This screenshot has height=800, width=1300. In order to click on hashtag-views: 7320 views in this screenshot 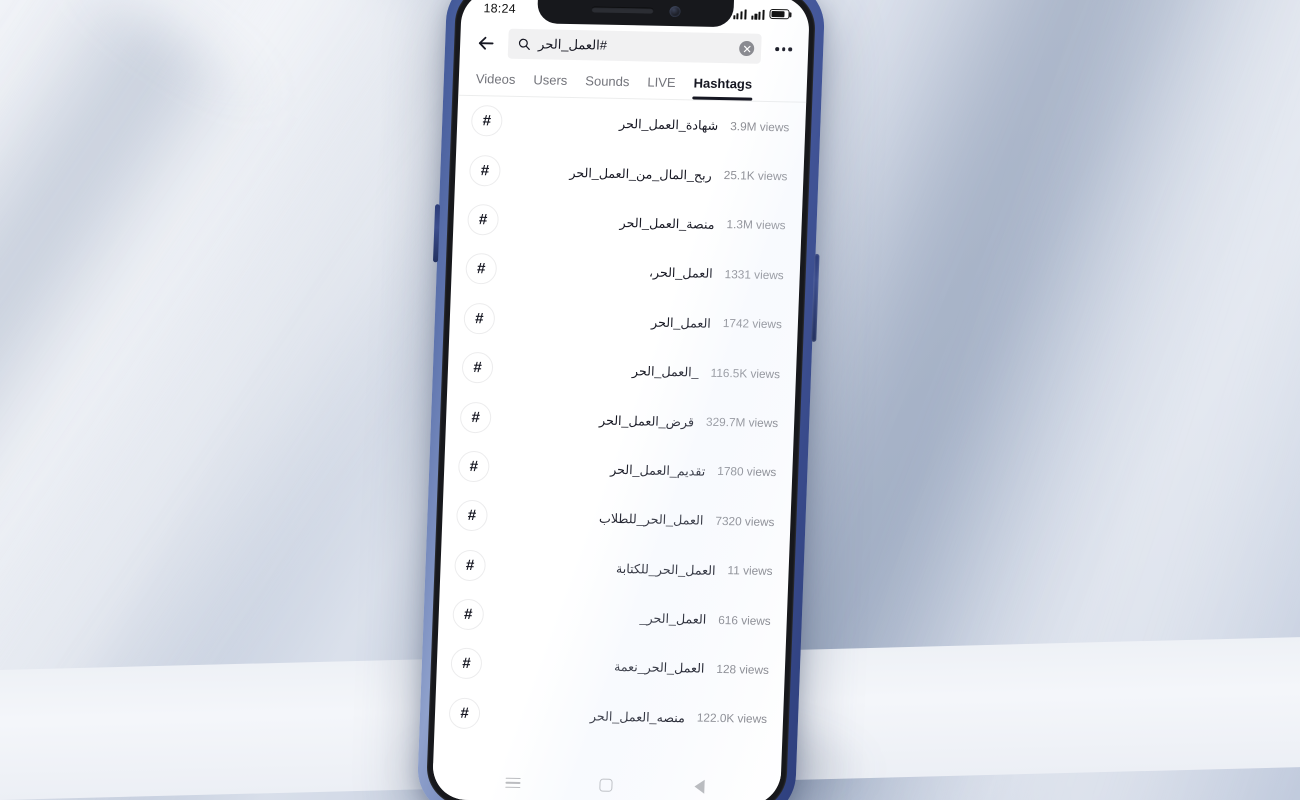, I will do `click(745, 521)`.